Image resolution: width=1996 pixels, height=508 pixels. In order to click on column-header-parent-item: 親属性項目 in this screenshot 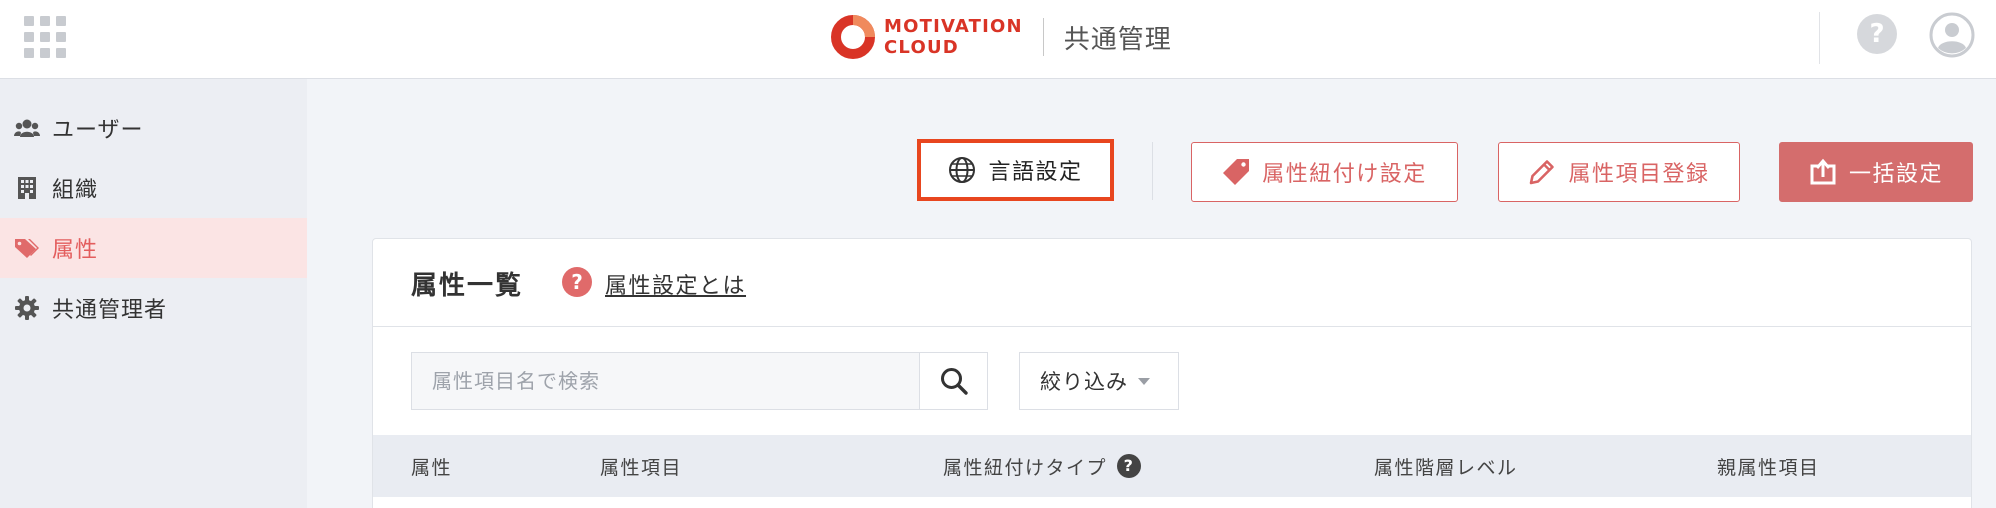, I will do `click(1768, 466)`.